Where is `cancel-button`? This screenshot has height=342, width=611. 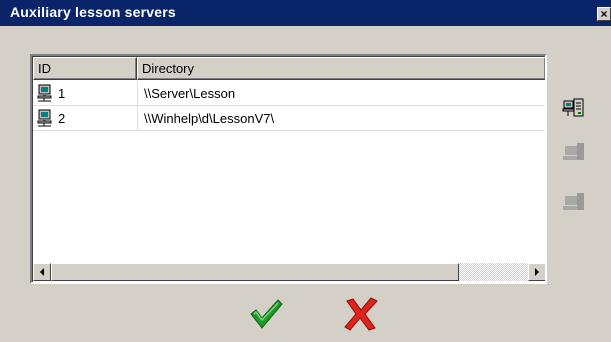
cancel-button is located at coordinates (361, 314).